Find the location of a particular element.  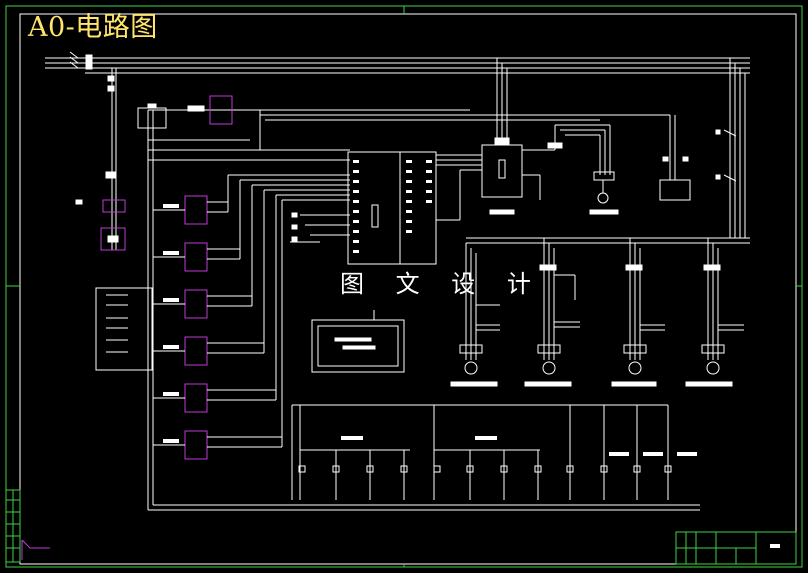

power-bus is located at coordinates (397, 62).